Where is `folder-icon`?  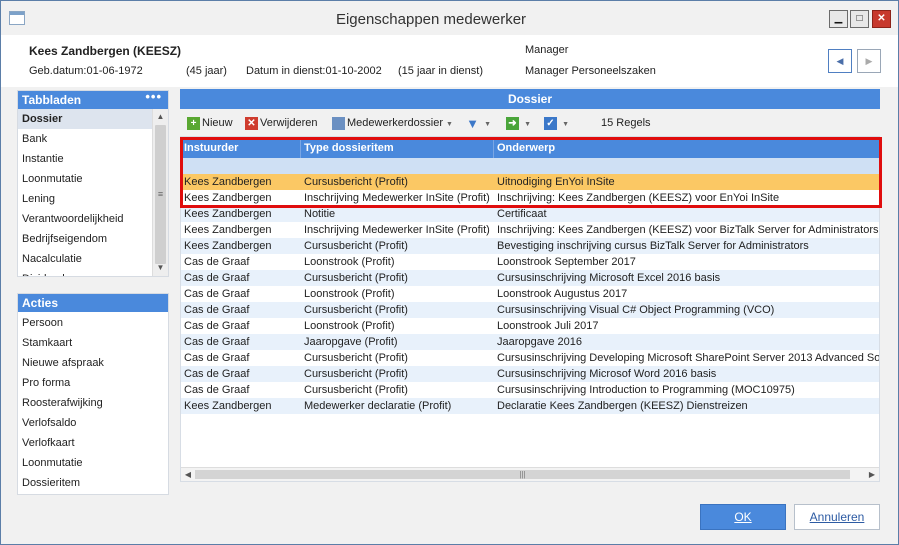
folder-icon is located at coordinates (338, 123).